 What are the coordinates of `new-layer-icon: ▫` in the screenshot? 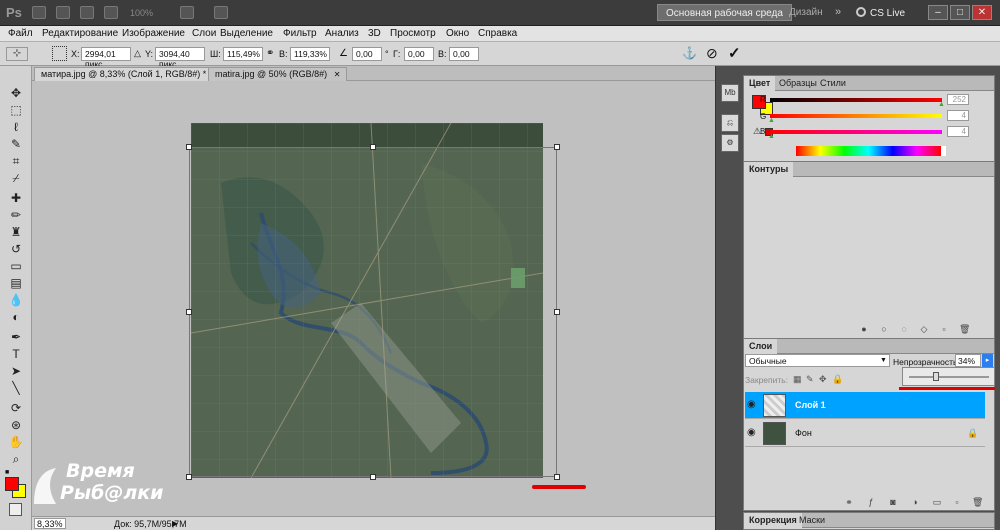 It's located at (957, 502).